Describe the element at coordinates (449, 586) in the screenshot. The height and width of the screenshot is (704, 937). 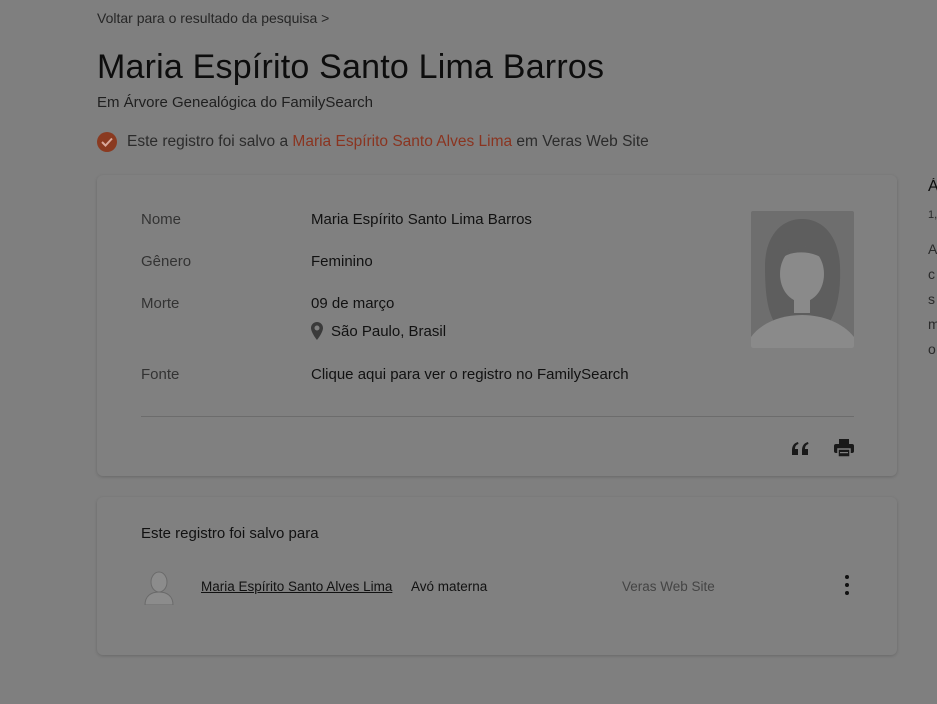
I see `saved-person-relation: Avó materna` at that location.